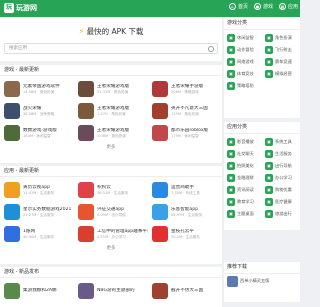 The width and height of the screenshot is (320, 307). I want to click on app-name: 截开不仿大三国, so click(187, 291).